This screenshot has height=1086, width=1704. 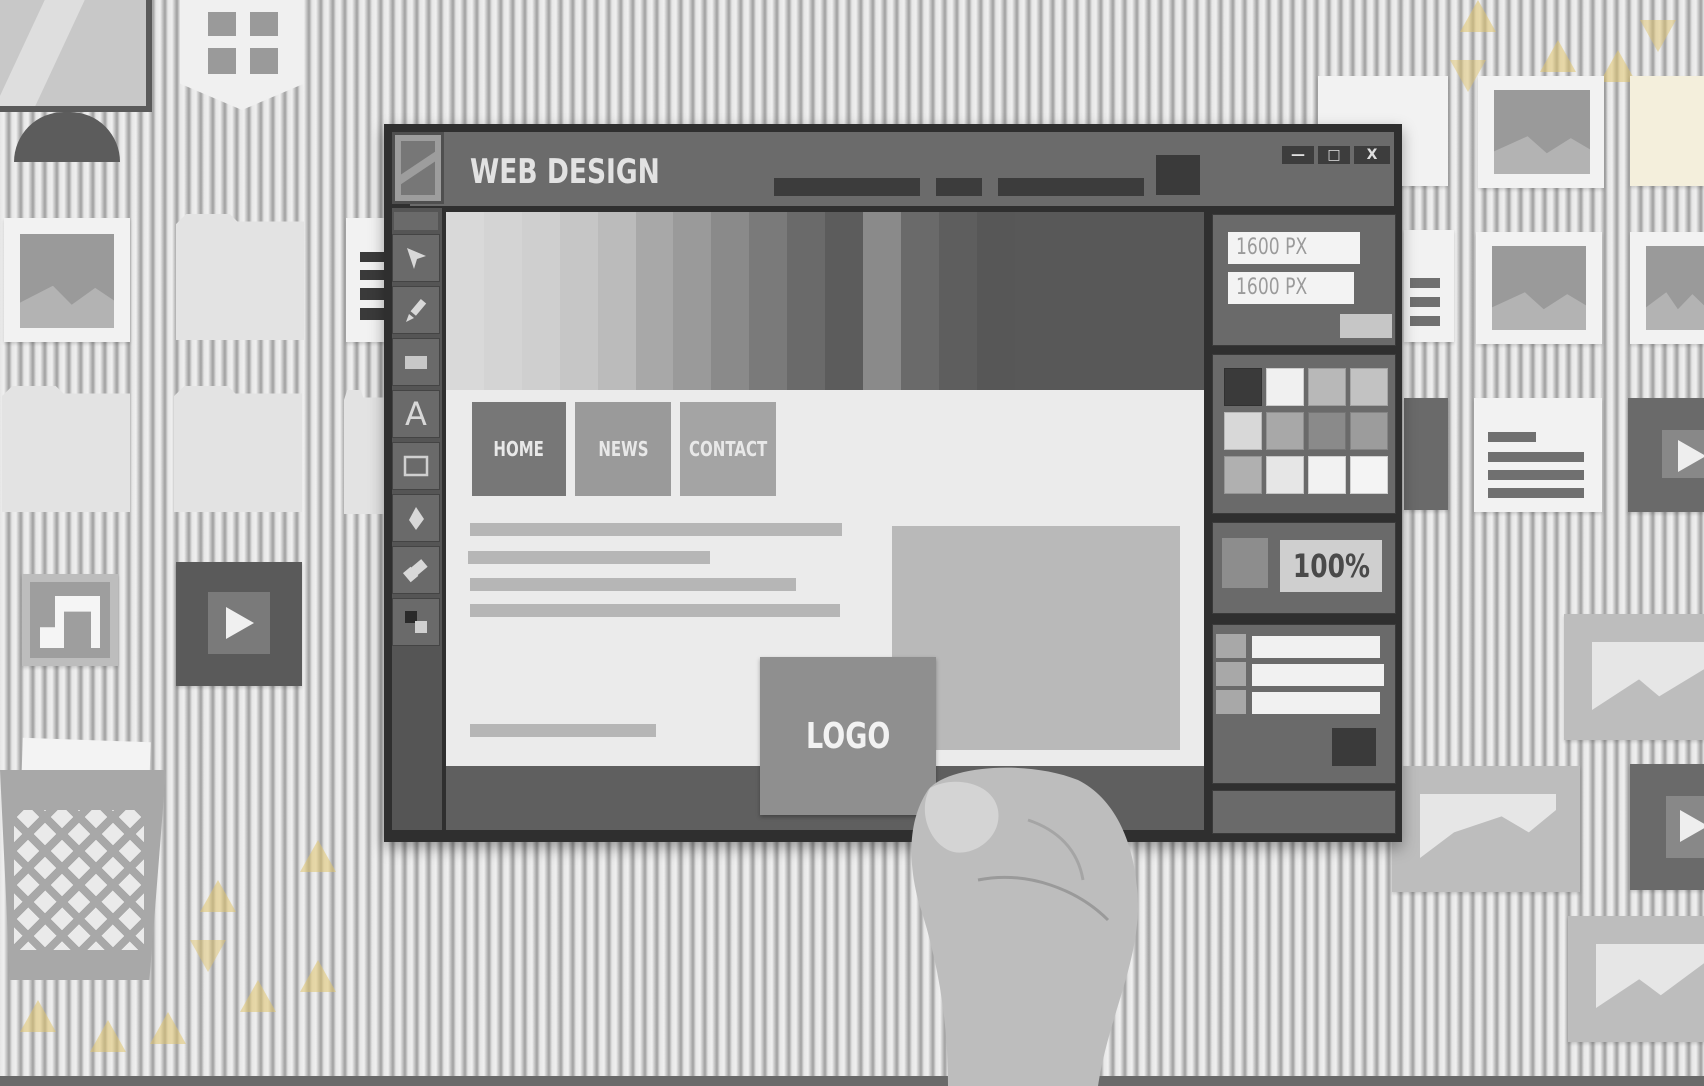 I want to click on text-document-icon, so click(x=1538, y=455).